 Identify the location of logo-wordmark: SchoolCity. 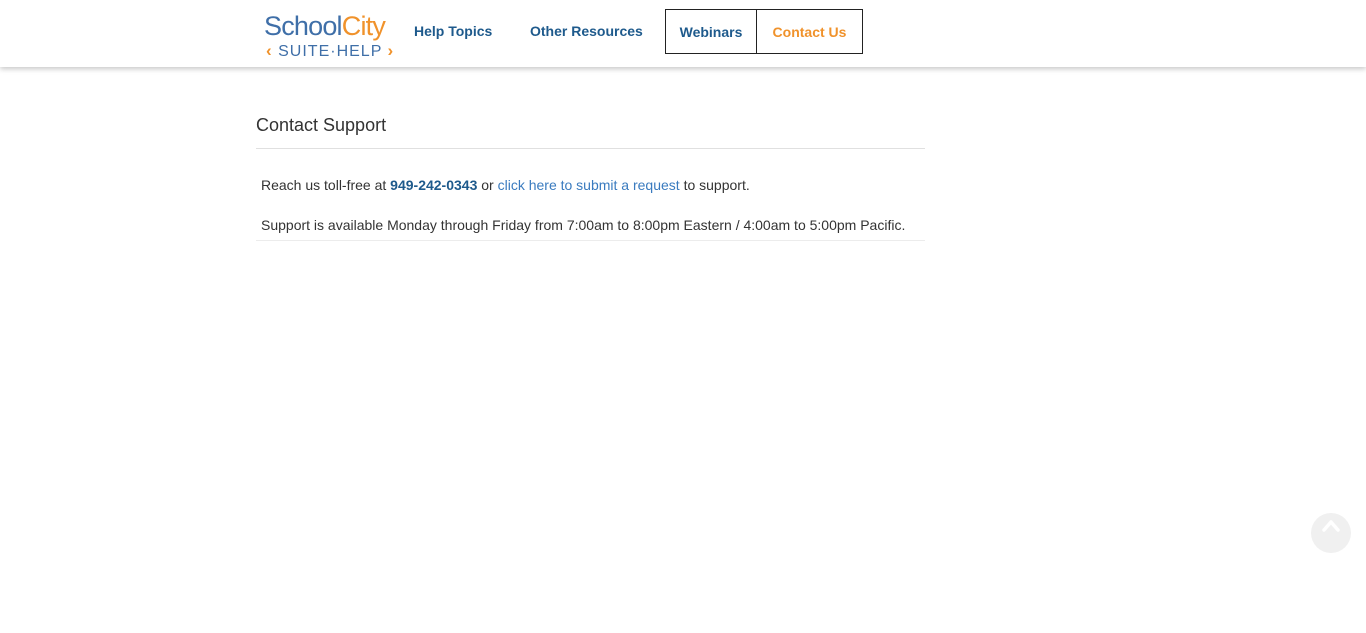
(325, 26).